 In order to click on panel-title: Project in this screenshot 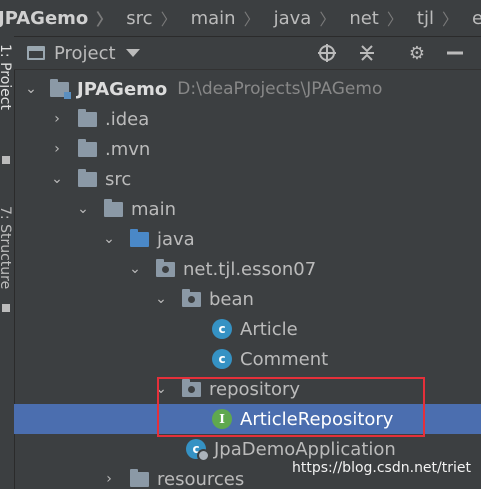, I will do `click(85, 53)`.